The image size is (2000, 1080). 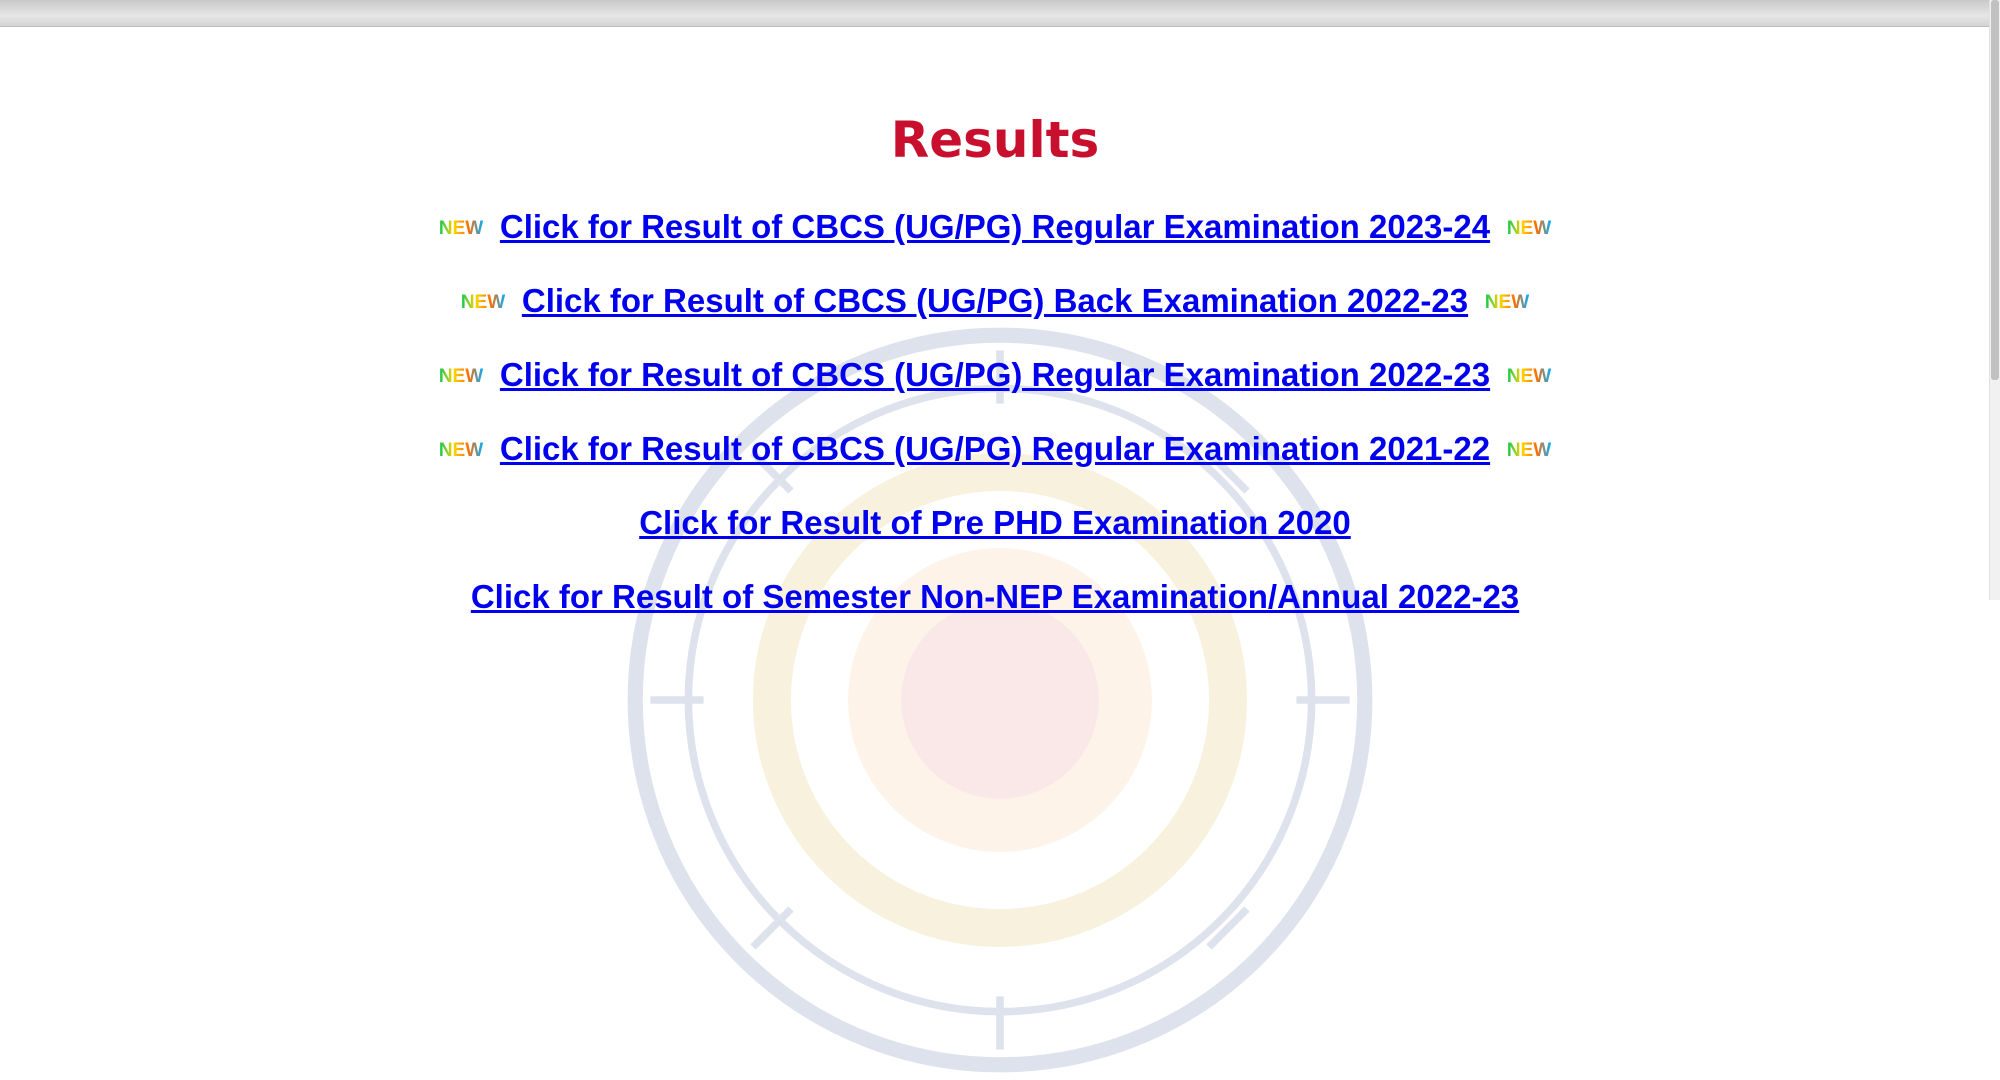 I want to click on browser-top-bar, so click(x=995, y=13).